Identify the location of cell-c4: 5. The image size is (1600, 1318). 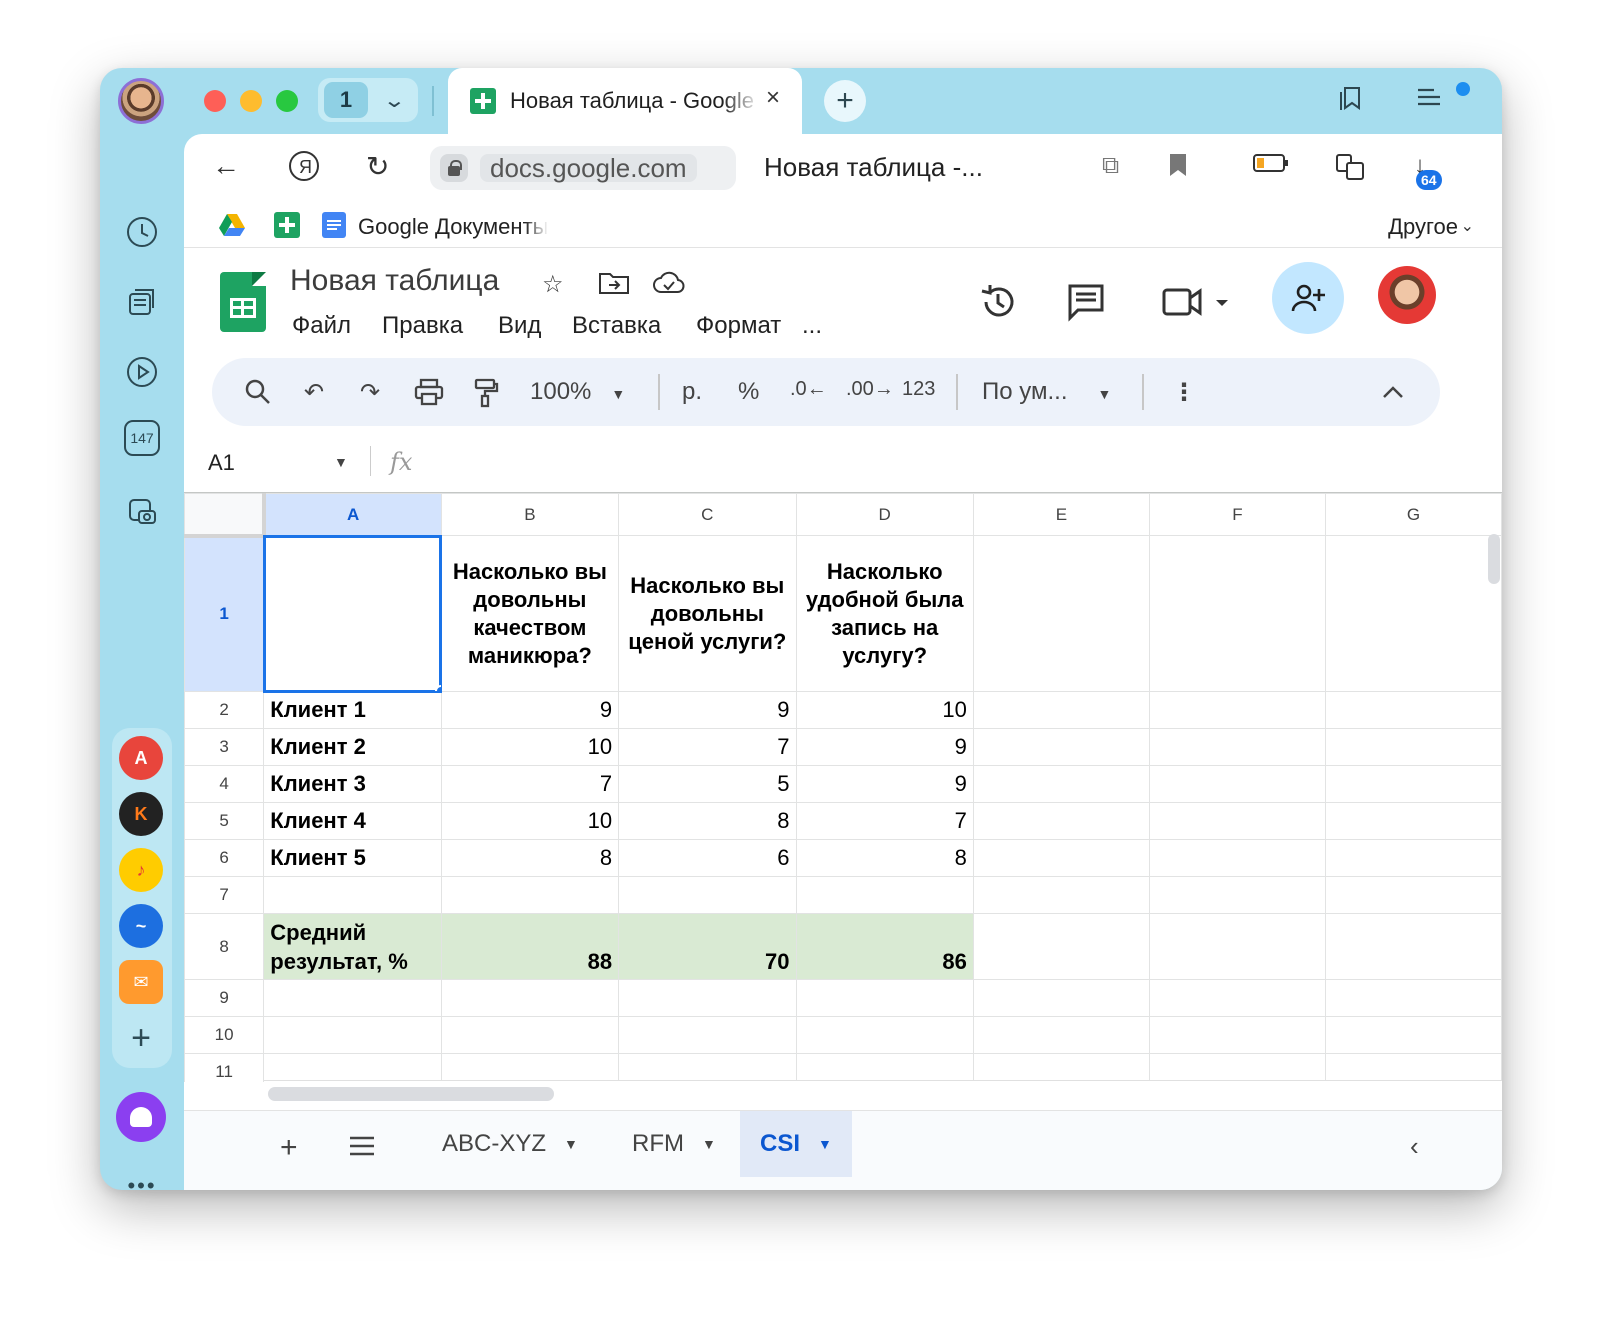
(707, 784).